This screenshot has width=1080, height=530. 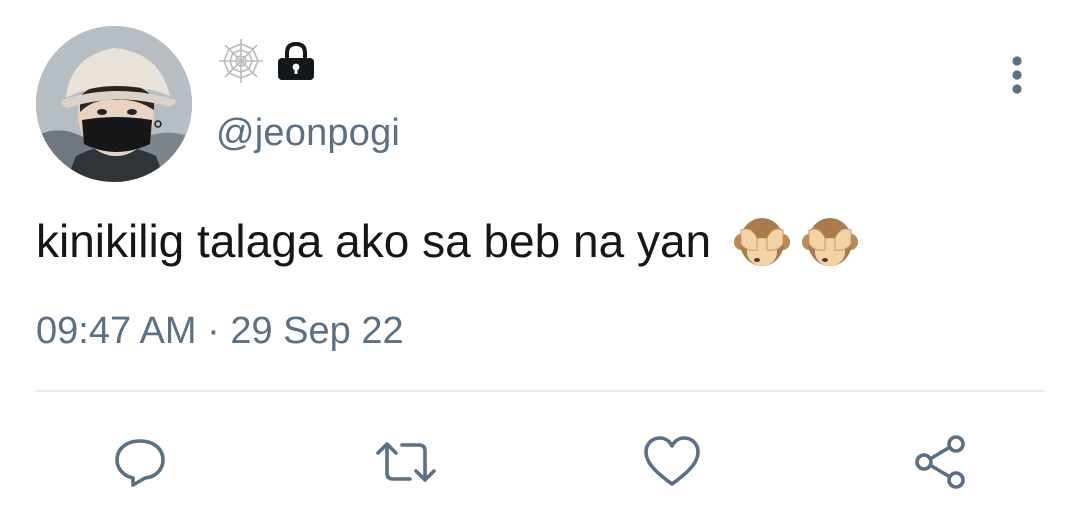 I want to click on reply-button, so click(x=140, y=462).